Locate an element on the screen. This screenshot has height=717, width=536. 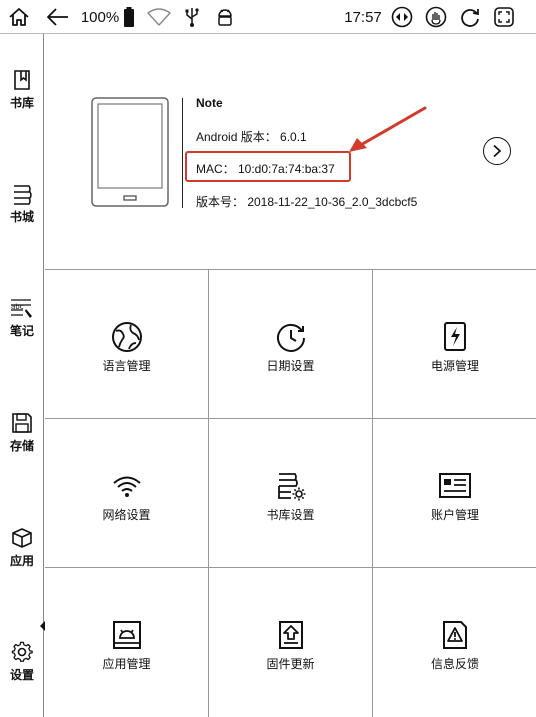
clock-icon is located at coordinates (290, 337).